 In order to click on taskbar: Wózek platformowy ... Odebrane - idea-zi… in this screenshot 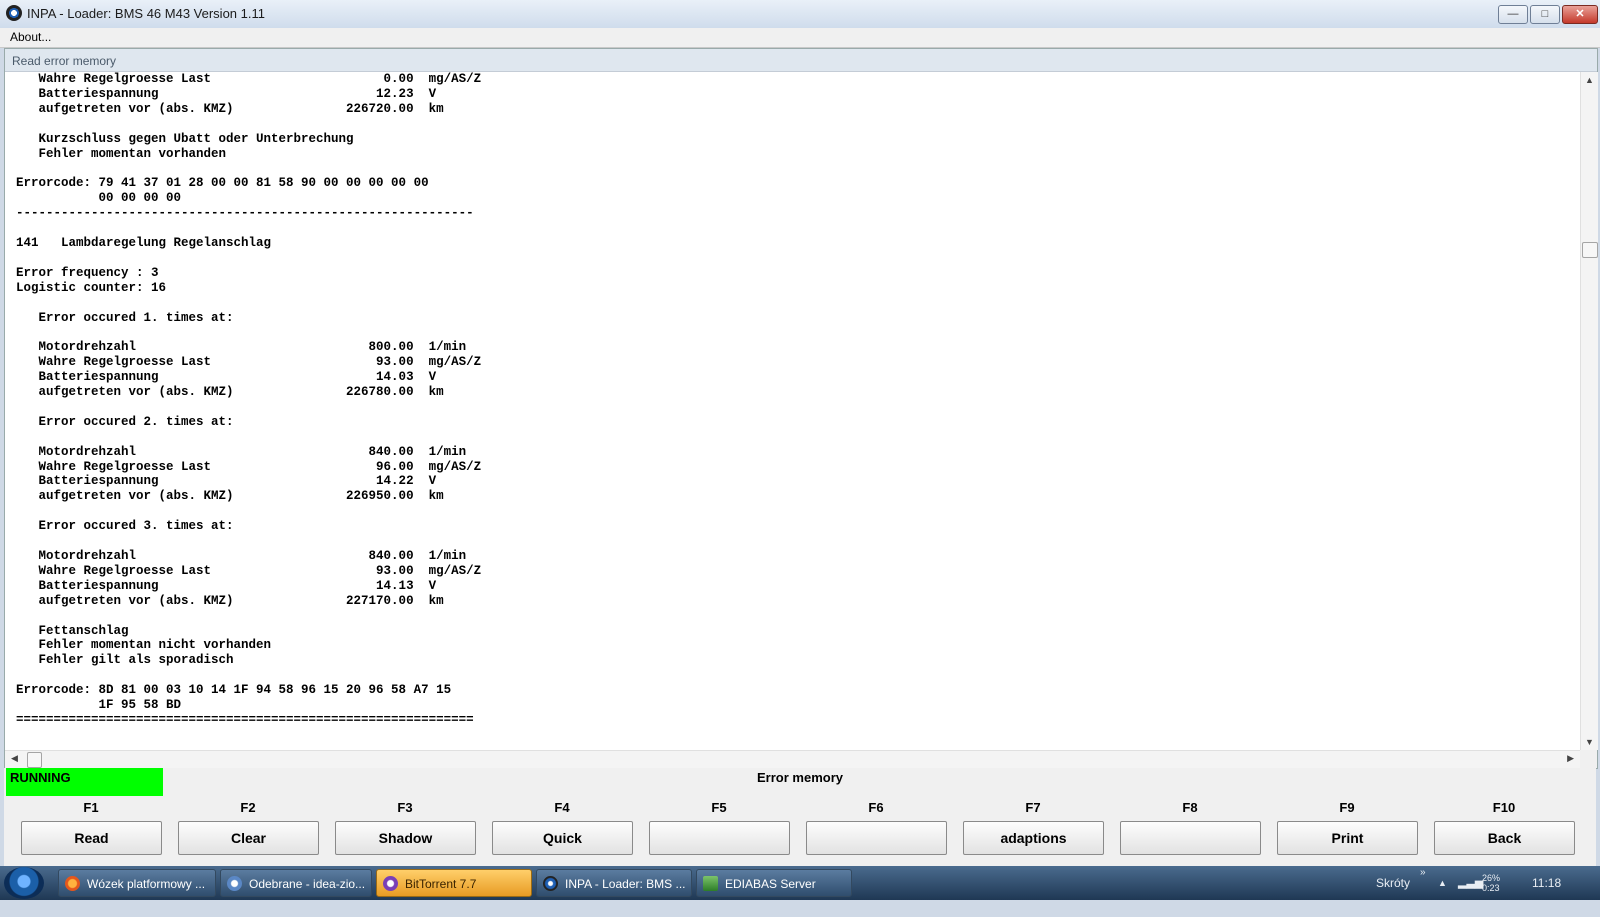, I will do `click(800, 883)`.